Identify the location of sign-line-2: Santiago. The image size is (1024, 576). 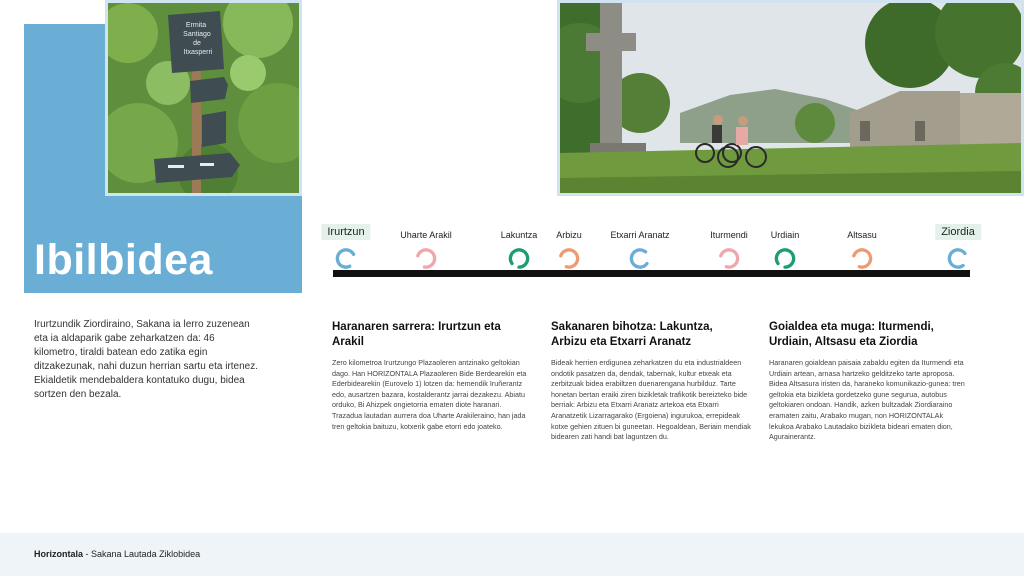
(197, 34).